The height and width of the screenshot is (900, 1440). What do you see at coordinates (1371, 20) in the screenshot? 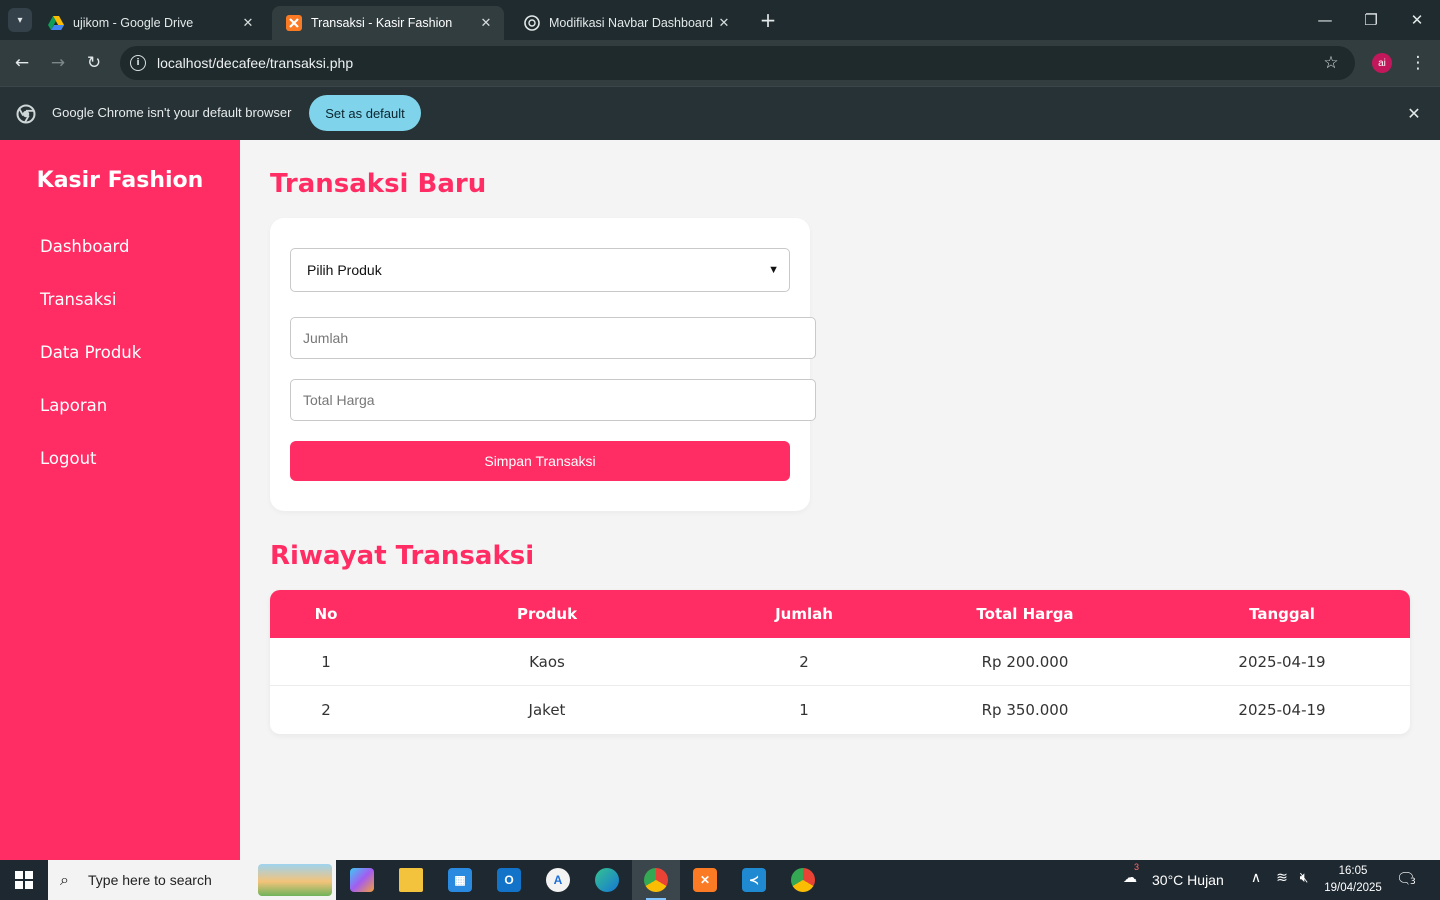
I see `restore-icon: ❐` at bounding box center [1371, 20].